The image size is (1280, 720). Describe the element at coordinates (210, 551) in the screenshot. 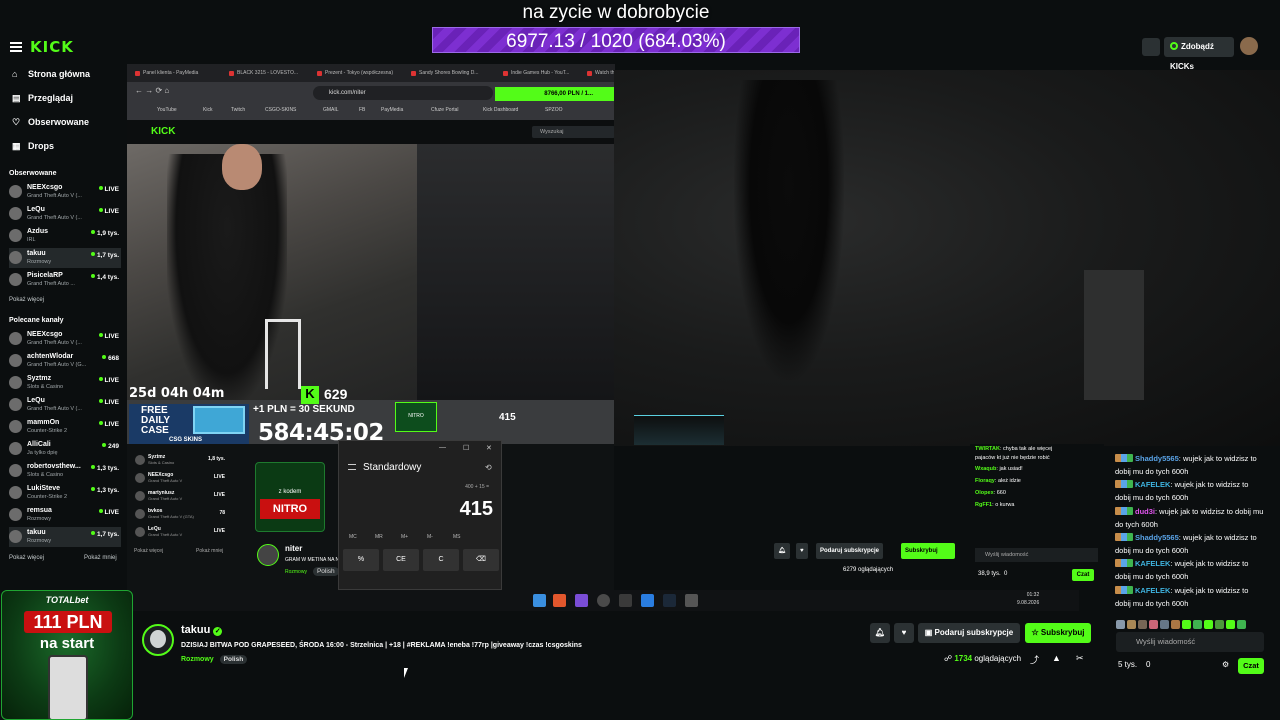

I see `nested-show-less: Pokaż mniej` at that location.